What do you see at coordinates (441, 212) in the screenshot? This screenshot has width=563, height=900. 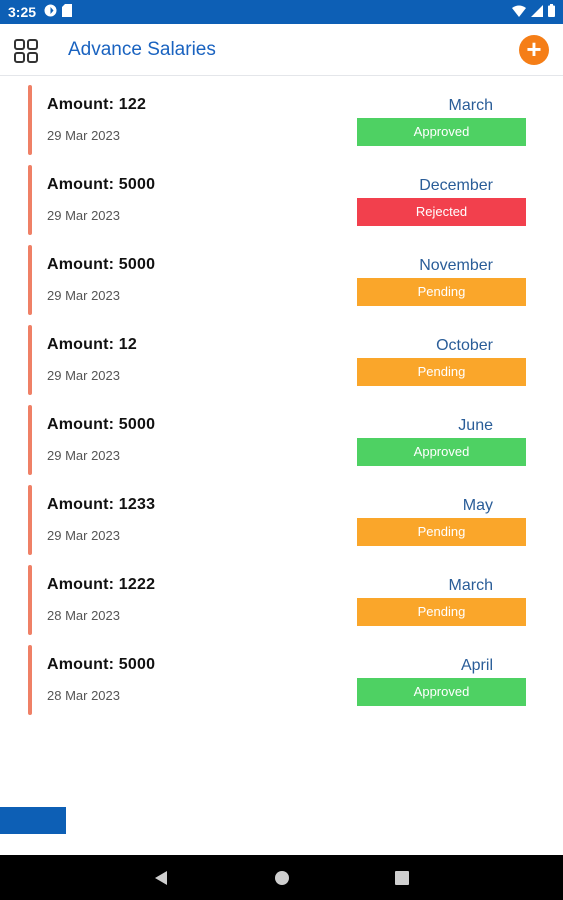 I see `status-badge: Rejected` at bounding box center [441, 212].